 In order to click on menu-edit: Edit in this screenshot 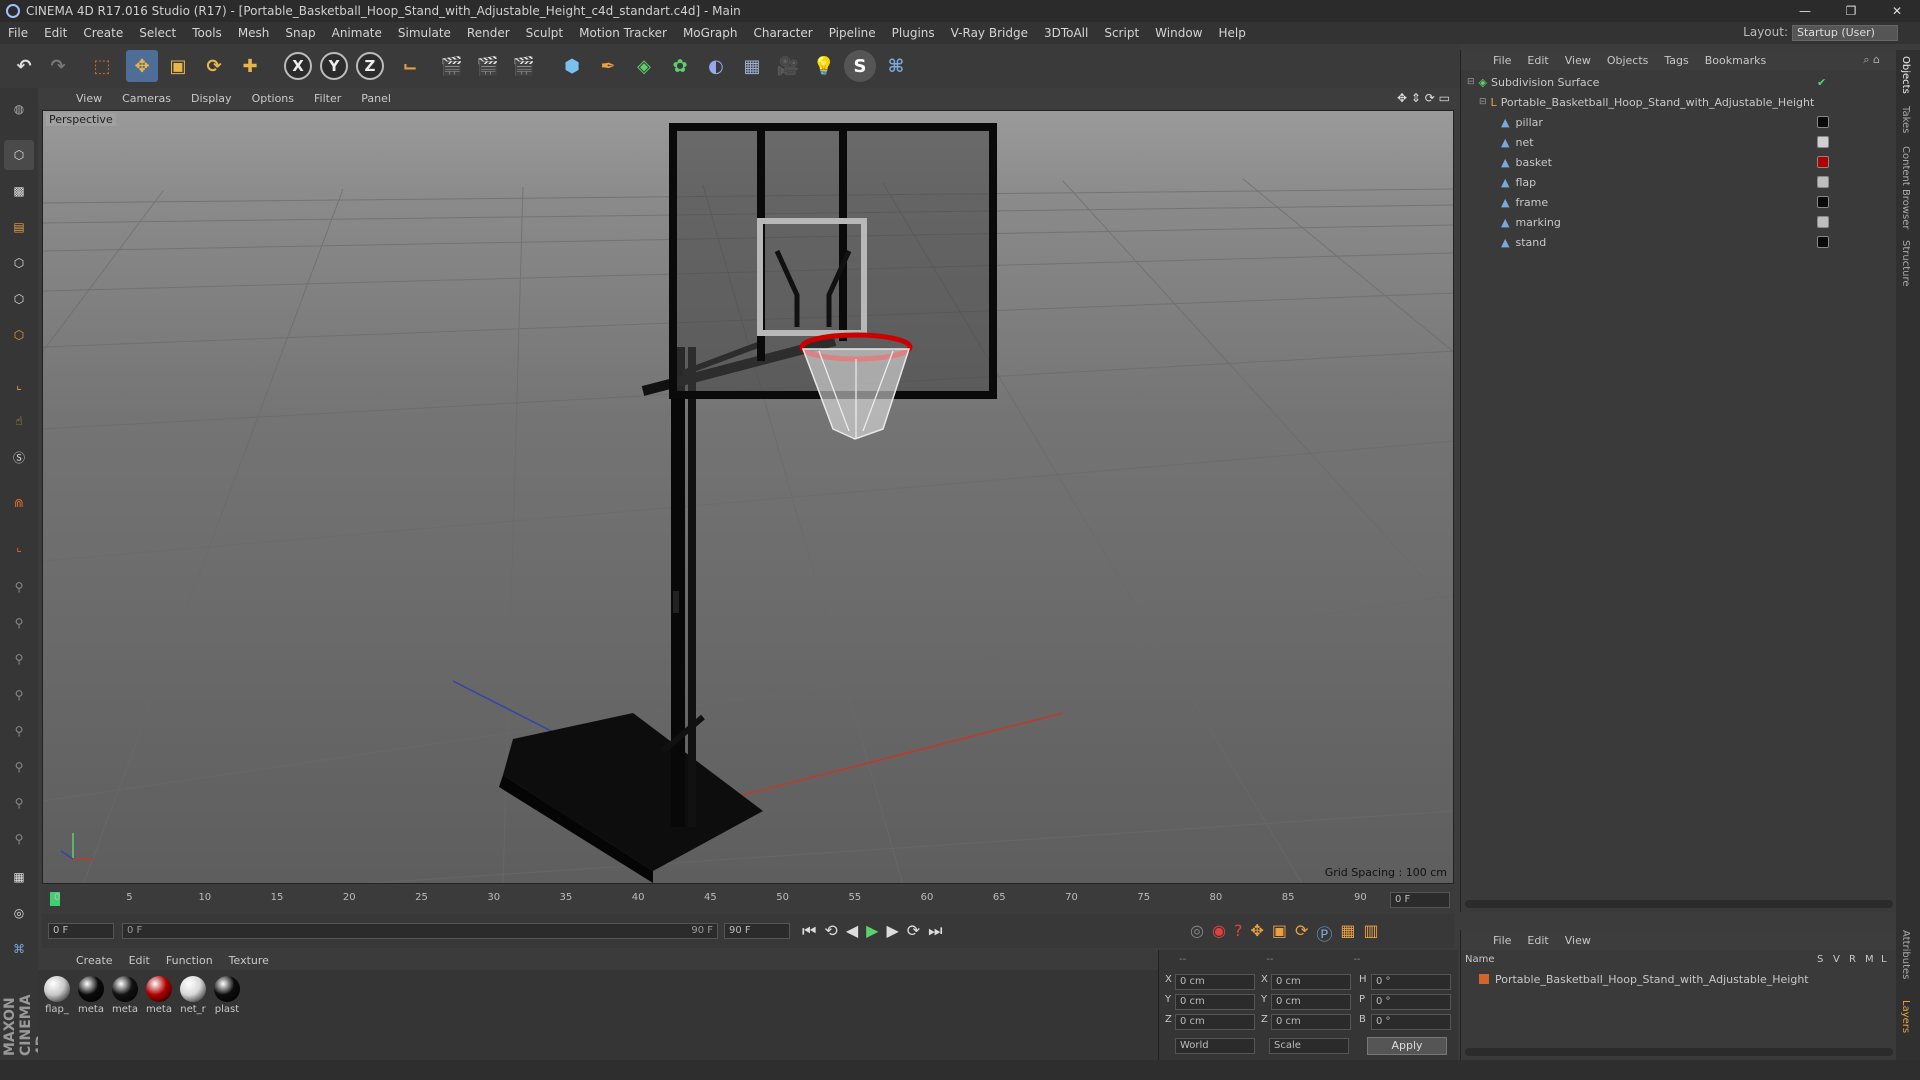, I will do `click(55, 33)`.